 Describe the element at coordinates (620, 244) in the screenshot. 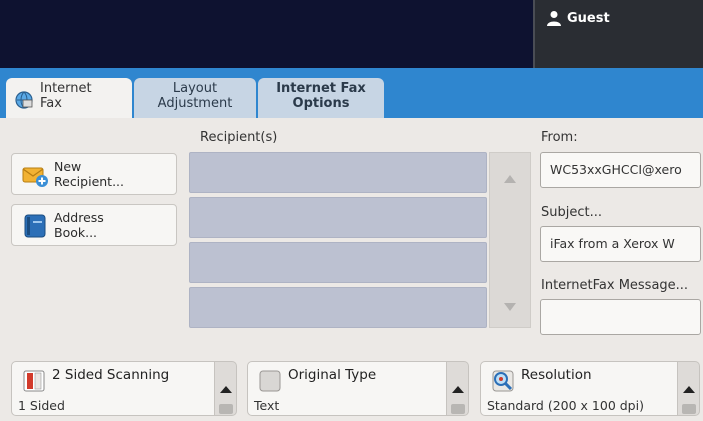

I see `subject-field: iFax from a Xerox W` at that location.